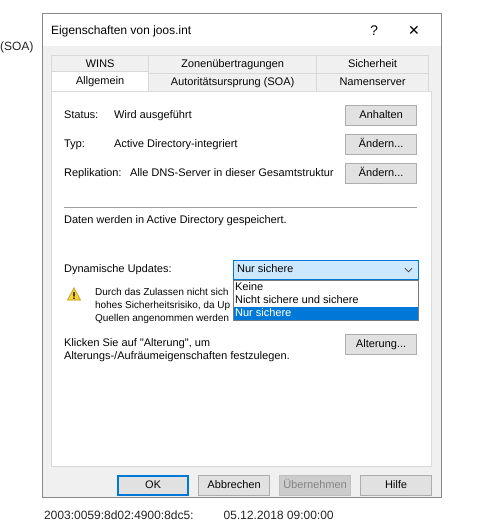 Image resolution: width=483 pixels, height=521 pixels. What do you see at coordinates (17, 46) in the screenshot?
I see `background-text: (SOA)` at bounding box center [17, 46].